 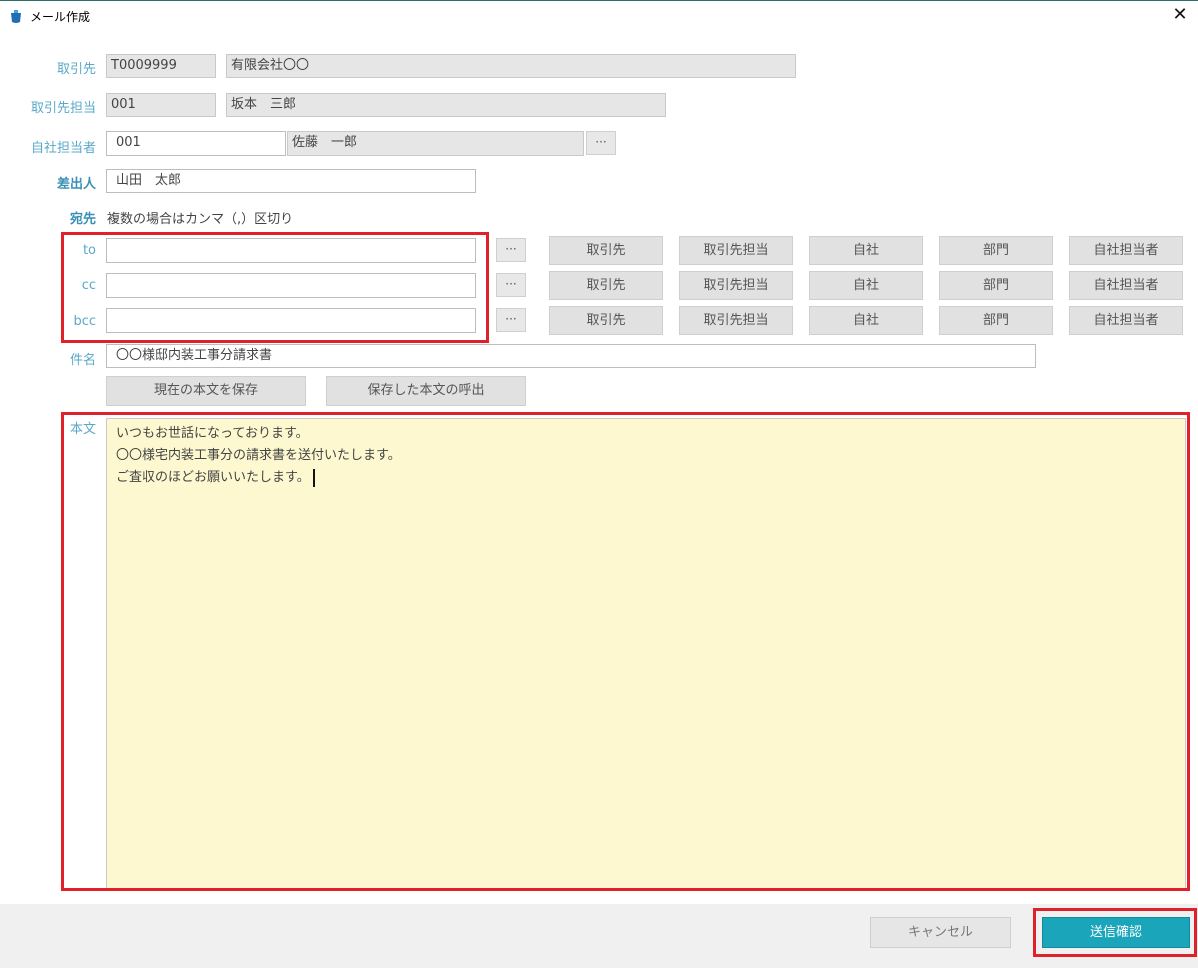 I want to click on bcc-own-contact-button: 自社担当者, so click(x=1126, y=320).